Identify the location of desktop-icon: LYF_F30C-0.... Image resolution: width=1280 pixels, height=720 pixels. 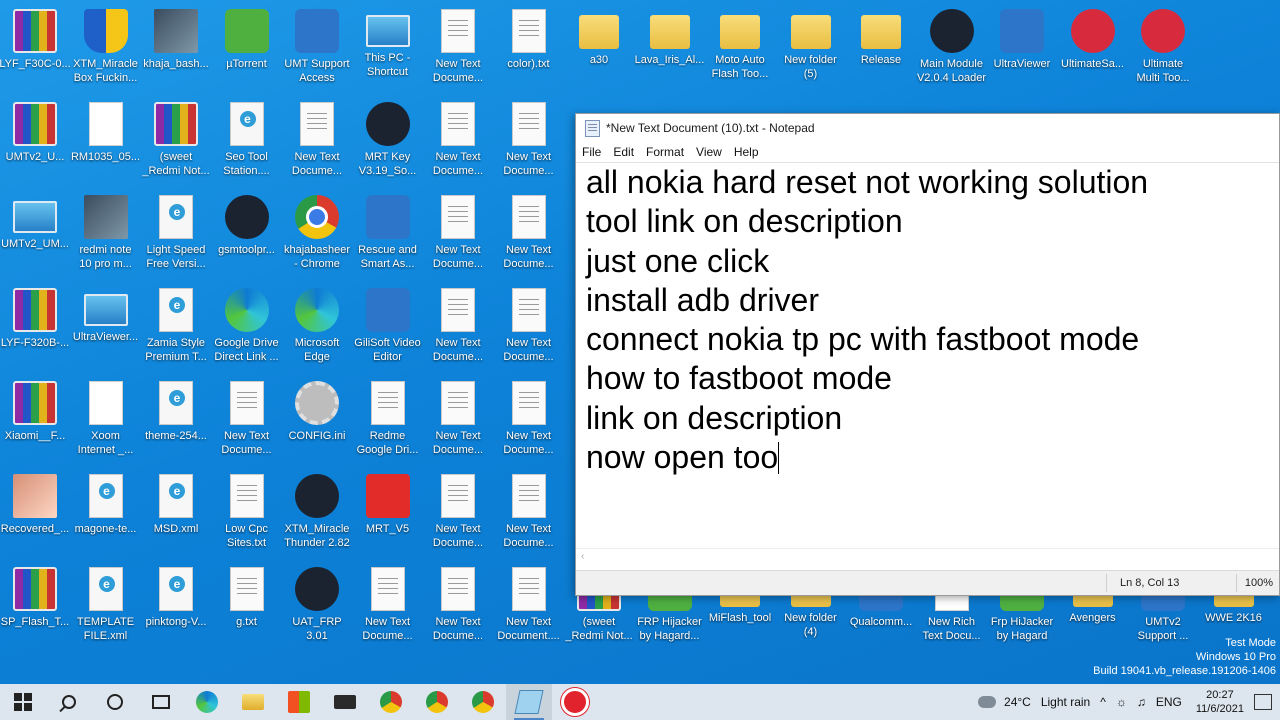
(35, 50).